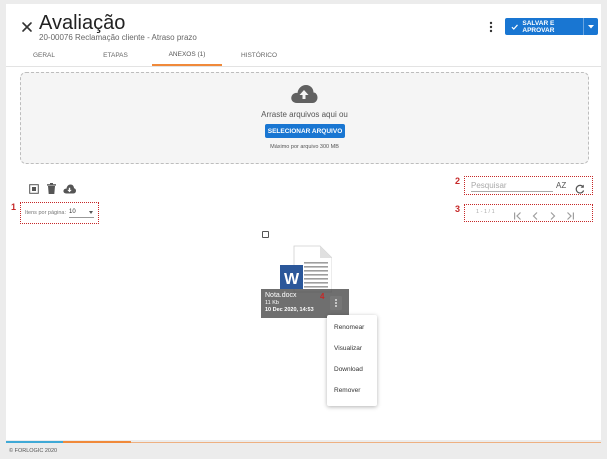 This screenshot has width=607, height=459. Describe the element at coordinates (352, 360) in the screenshot. I see `file-context-menu: Renomear Visualizar Download Remover` at that location.